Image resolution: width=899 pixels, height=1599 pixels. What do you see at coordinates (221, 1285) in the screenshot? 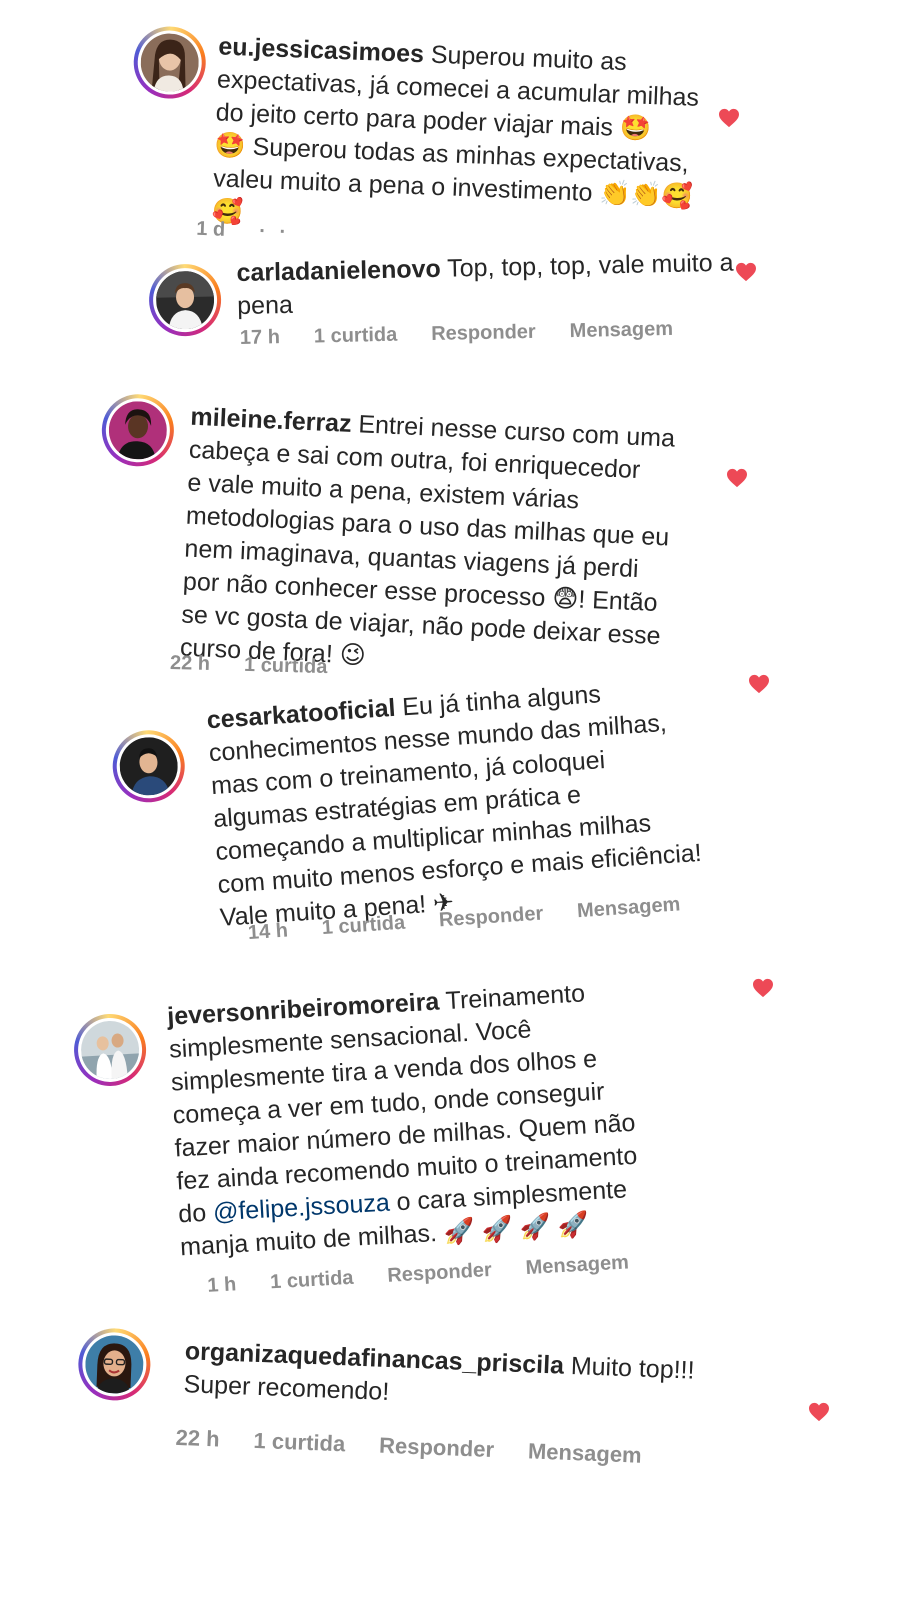
I see `comment-time: 1 h` at bounding box center [221, 1285].